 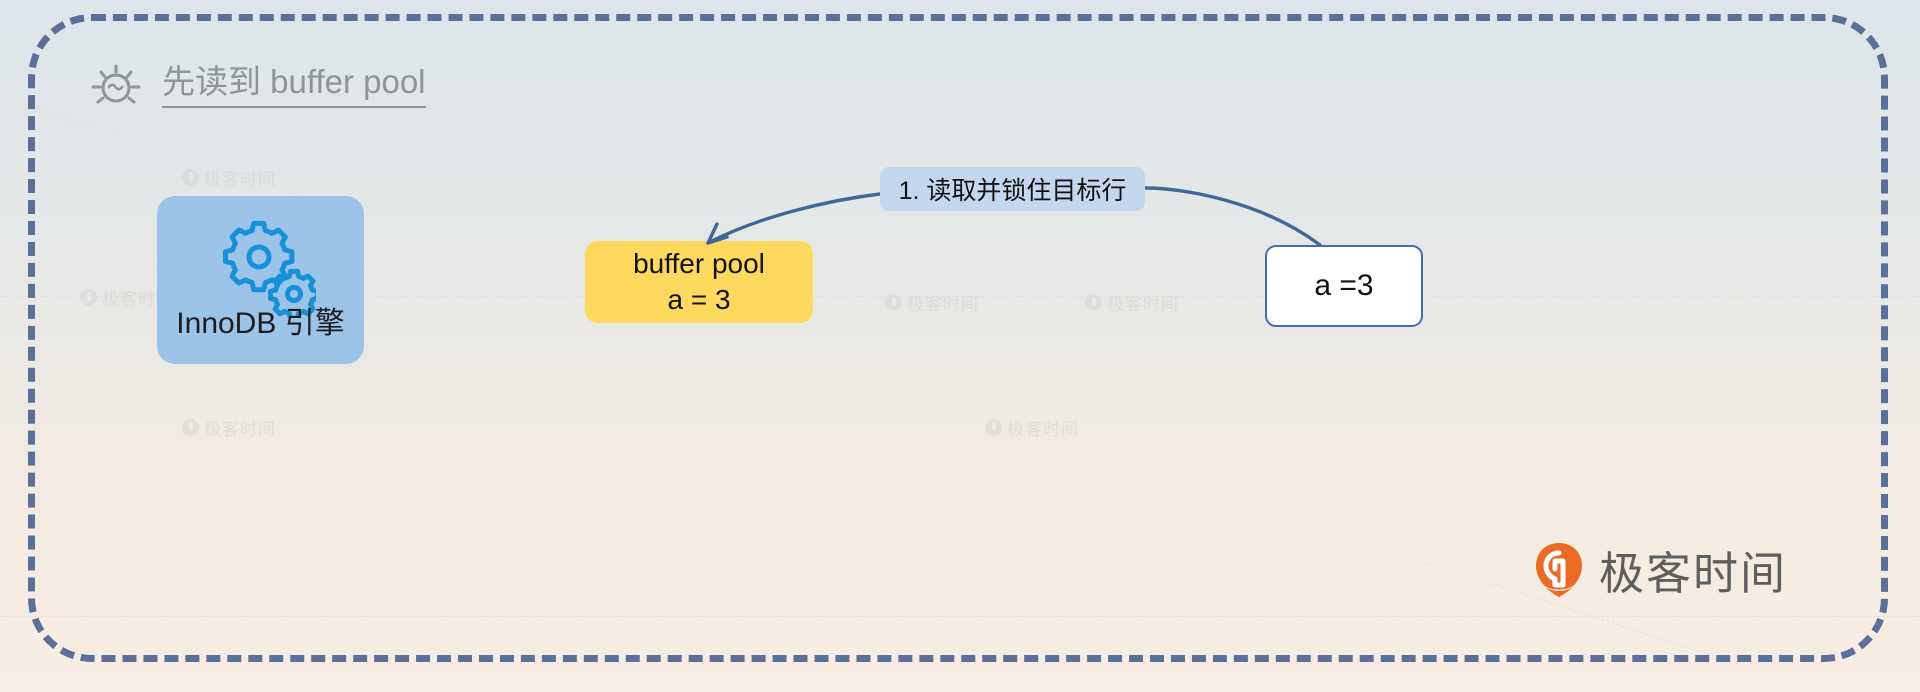 What do you see at coordinates (260, 323) in the screenshot?
I see `node-innodb-engine-label: InnoDB 引擎` at bounding box center [260, 323].